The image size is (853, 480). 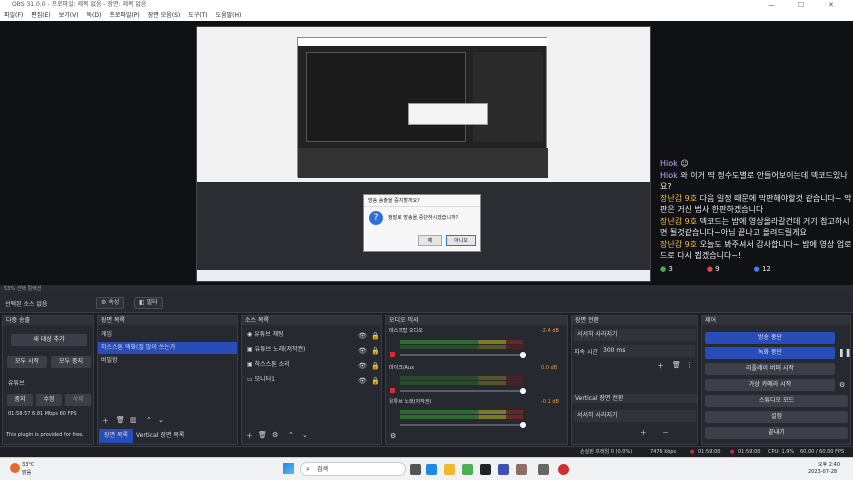 What do you see at coordinates (27, 362) in the screenshot?
I see `start-all-button: 모두 시작` at bounding box center [27, 362].